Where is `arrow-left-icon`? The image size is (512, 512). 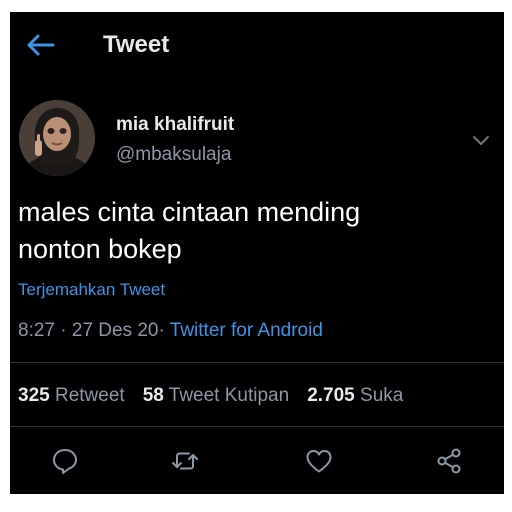 arrow-left-icon is located at coordinates (41, 45).